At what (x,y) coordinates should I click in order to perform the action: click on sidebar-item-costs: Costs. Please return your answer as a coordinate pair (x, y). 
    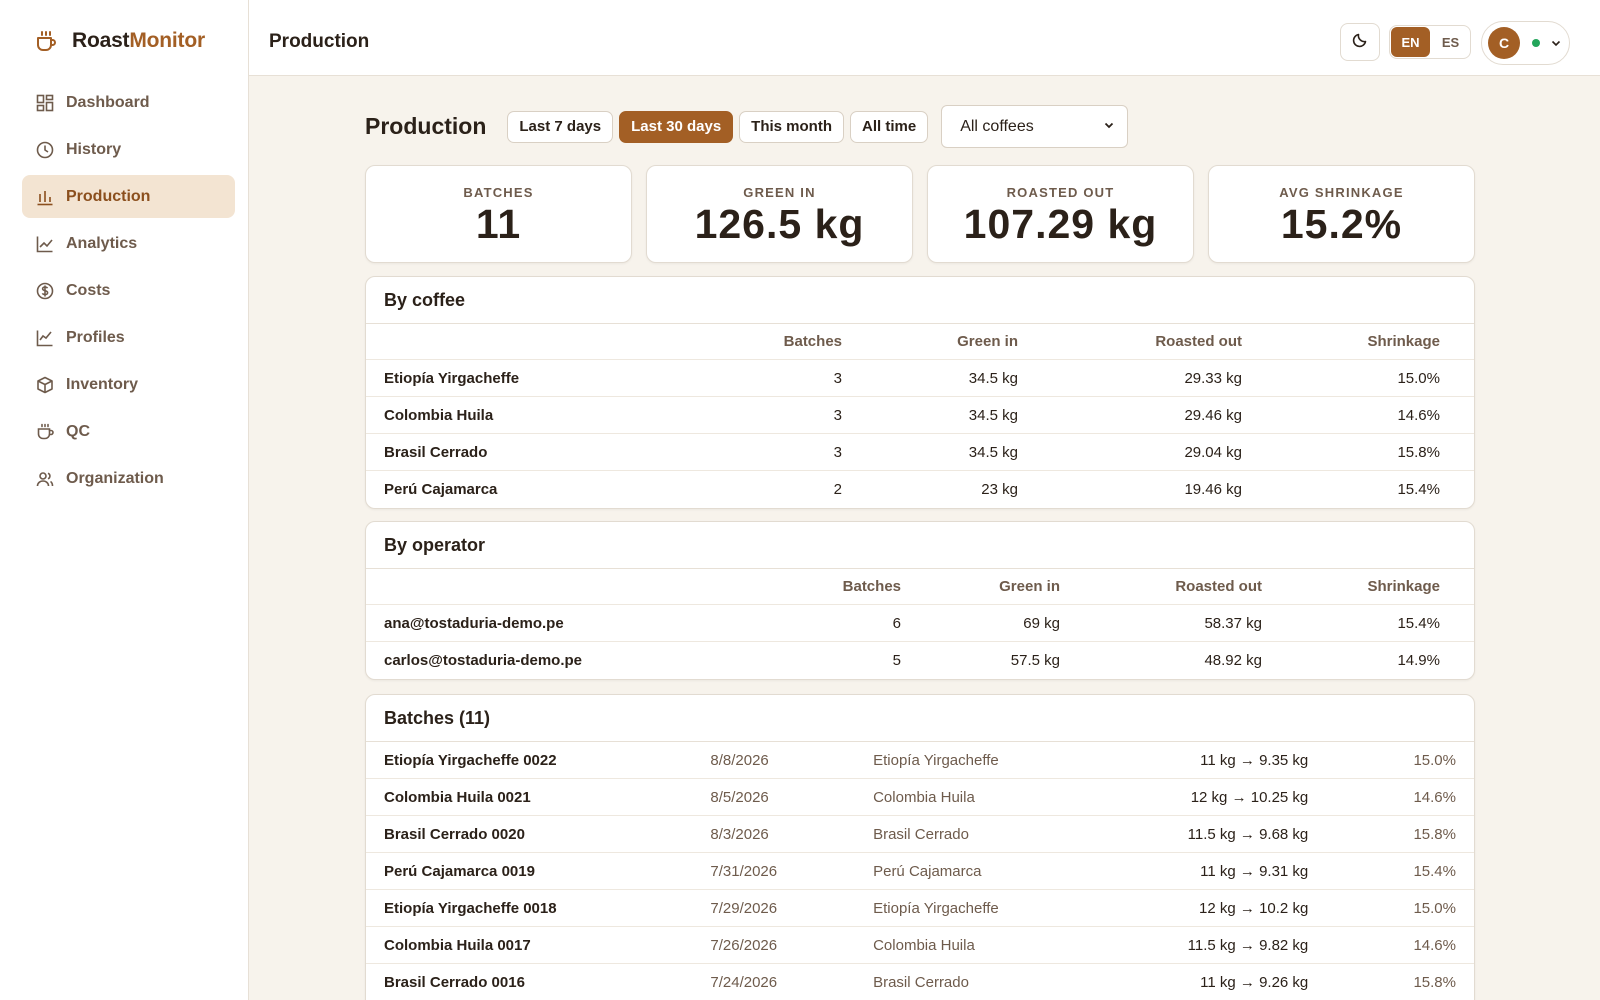
    Looking at the image, I should click on (128, 290).